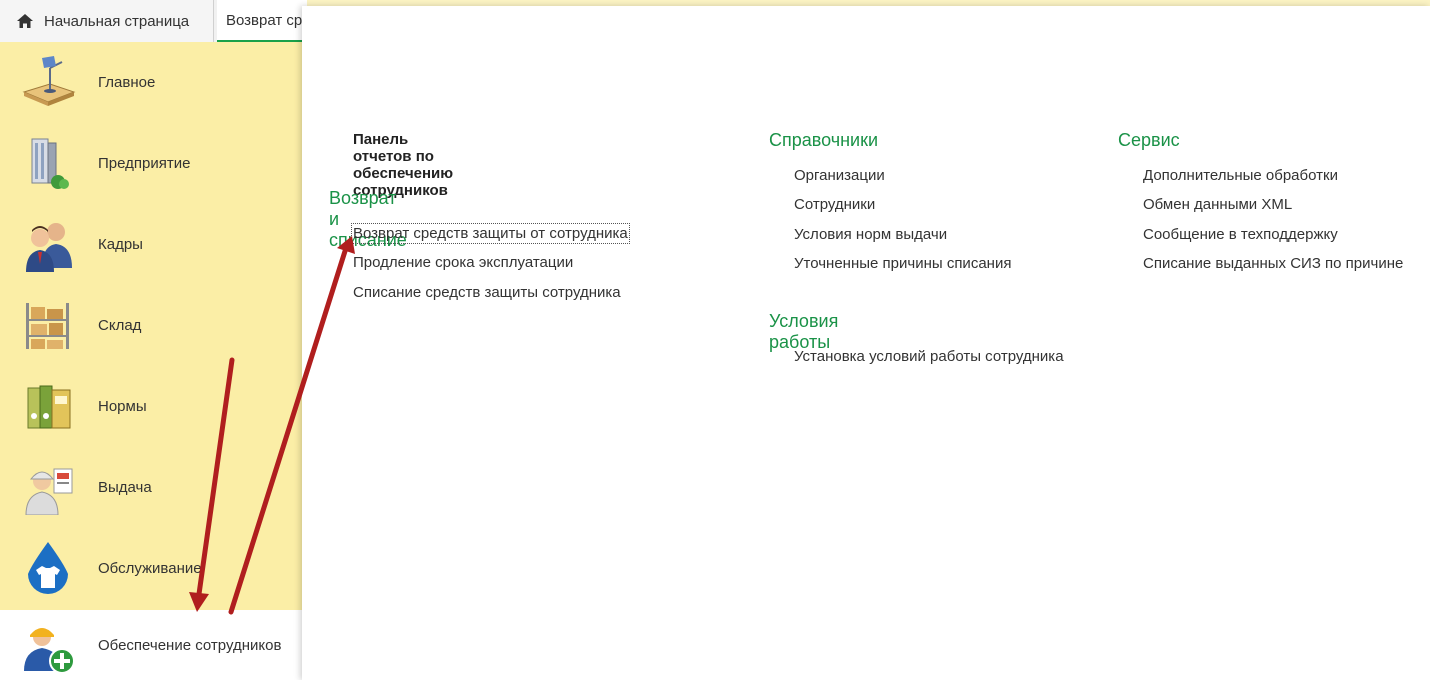  What do you see at coordinates (120, 325) in the screenshot?
I see `sidebar-item-label: Склад` at bounding box center [120, 325].